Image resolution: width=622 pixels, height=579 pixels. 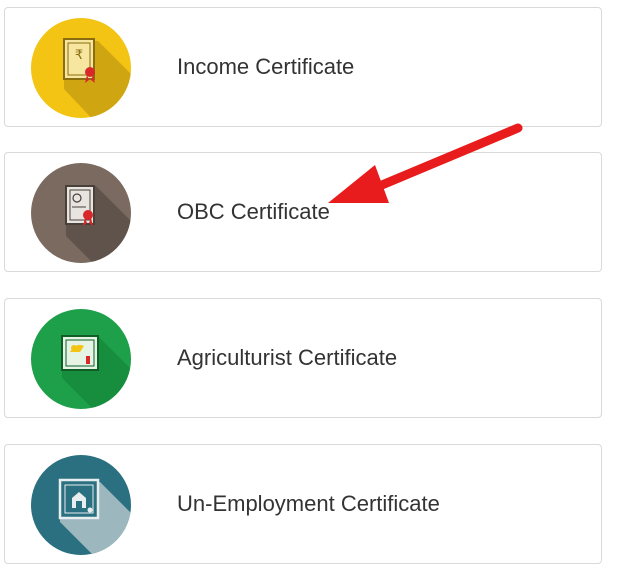 What do you see at coordinates (81, 505) in the screenshot?
I see `unemployment-certificate-icon` at bounding box center [81, 505].